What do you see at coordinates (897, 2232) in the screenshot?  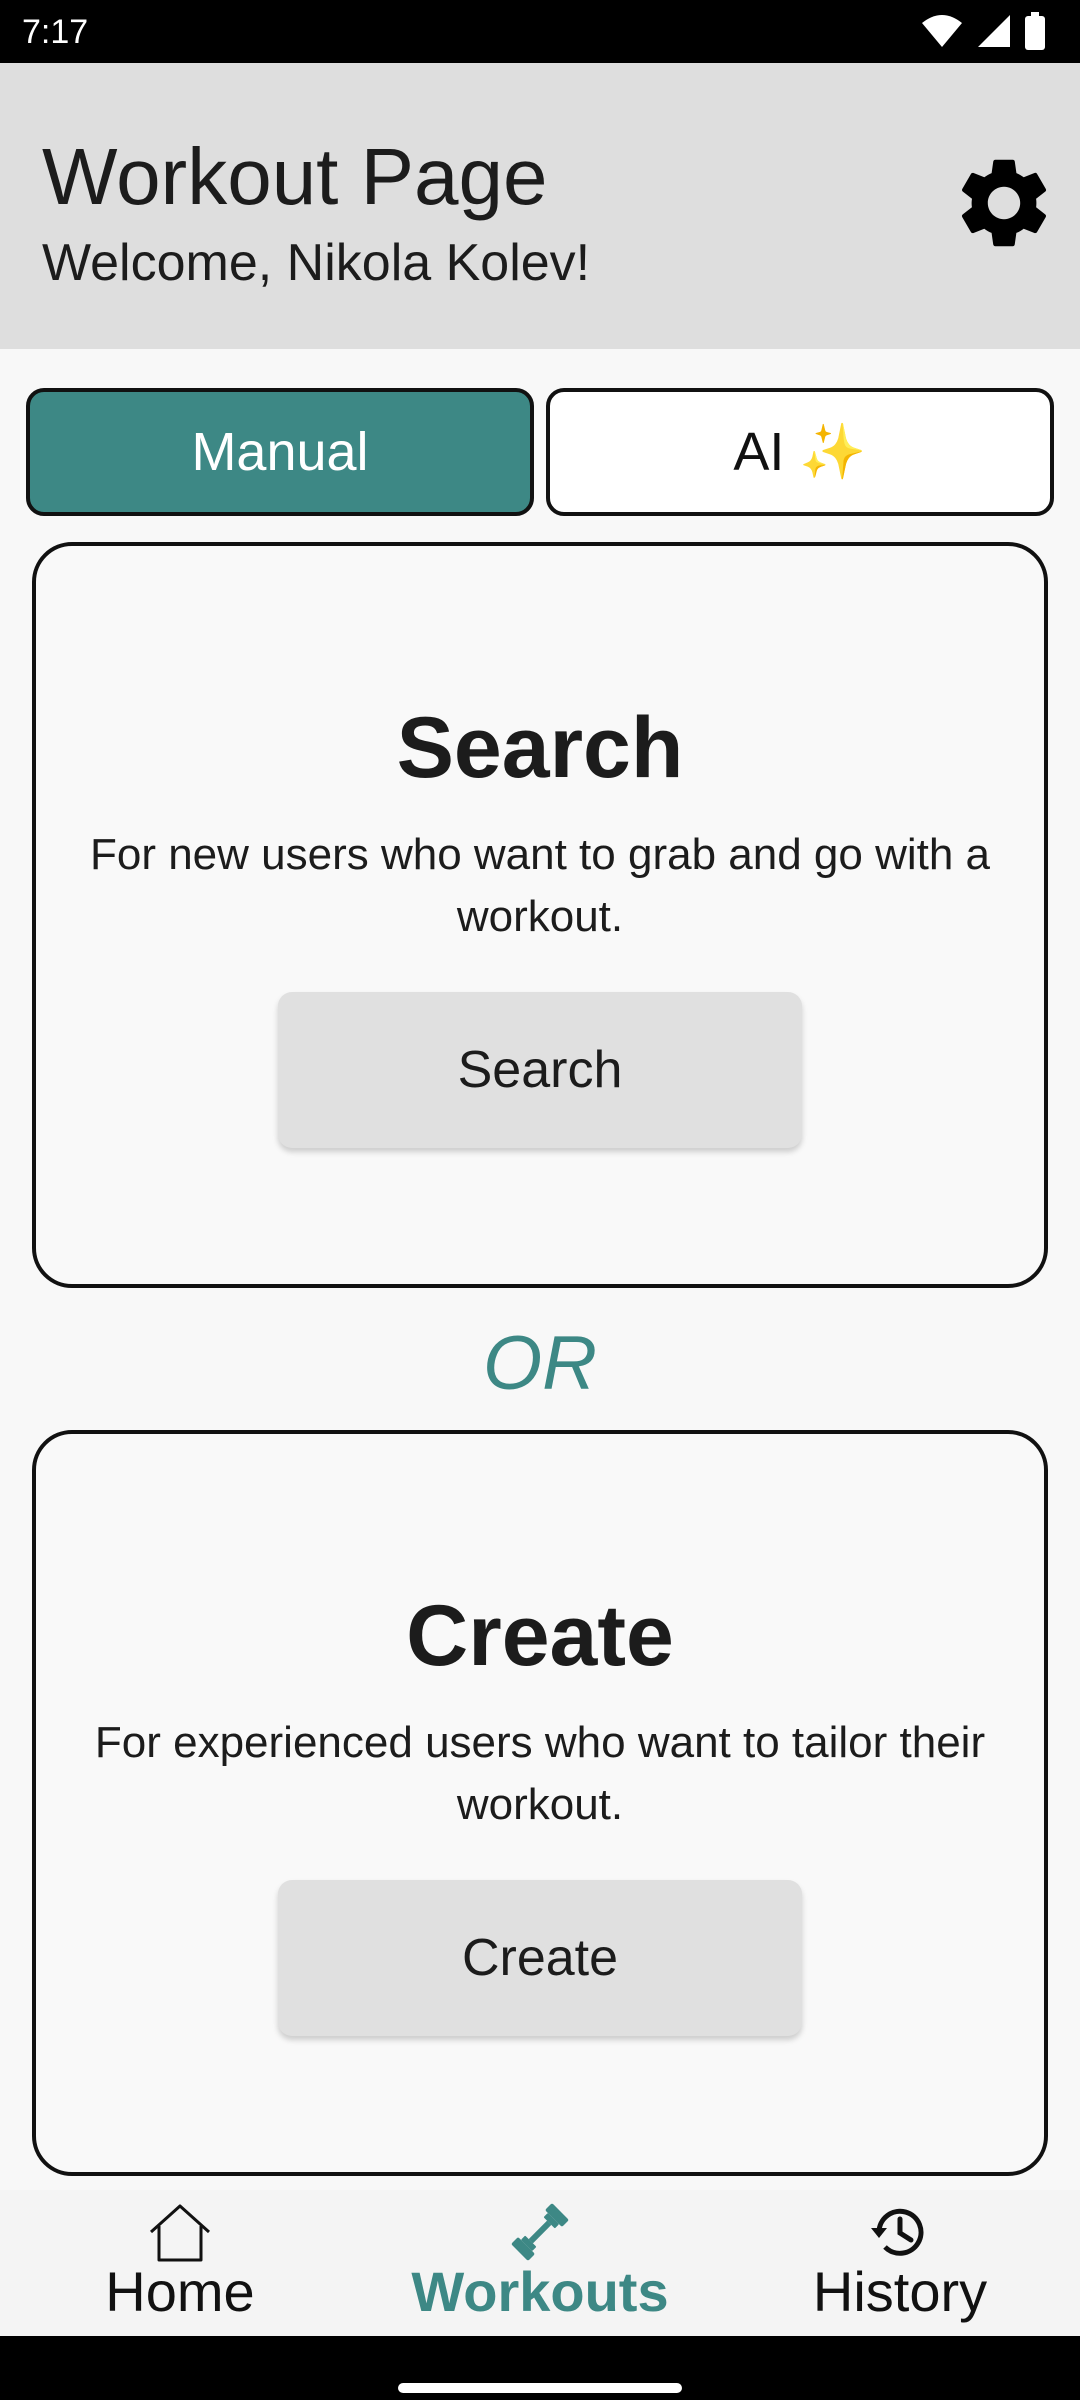 I see `history-icon` at bounding box center [897, 2232].